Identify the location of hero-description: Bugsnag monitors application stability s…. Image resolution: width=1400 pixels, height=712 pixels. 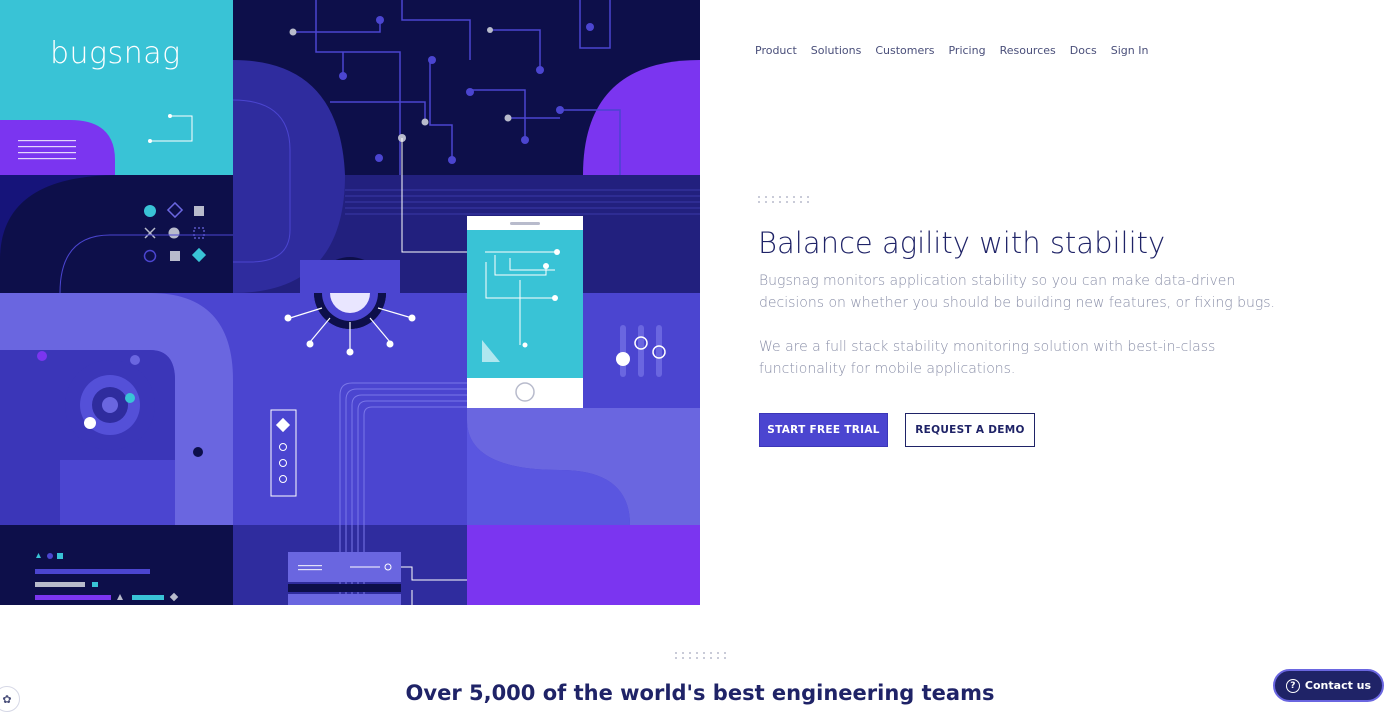
(1017, 292).